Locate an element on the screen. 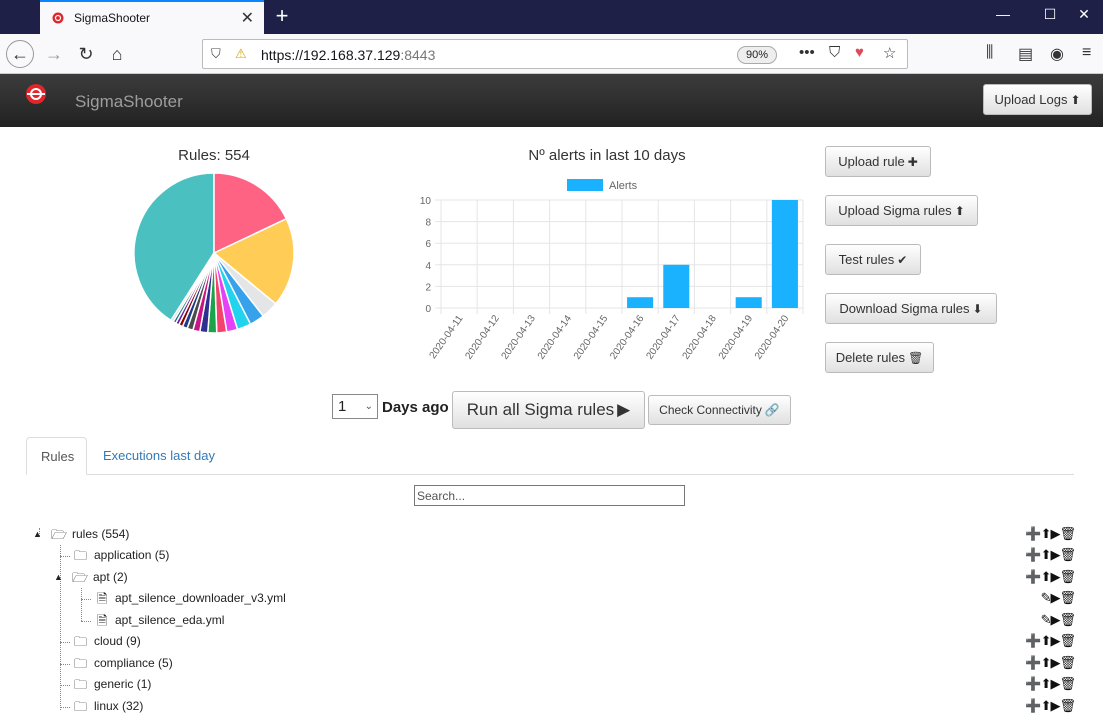  x-tick-label: 2020-04-12 is located at coordinates (482, 337).